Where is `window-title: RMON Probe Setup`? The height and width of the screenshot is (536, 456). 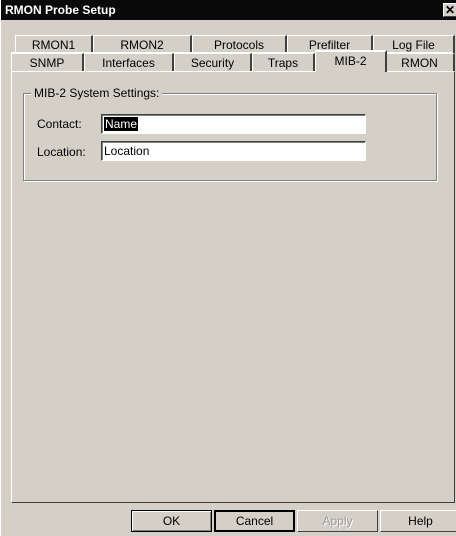 window-title: RMON Probe Setup is located at coordinates (60, 10).